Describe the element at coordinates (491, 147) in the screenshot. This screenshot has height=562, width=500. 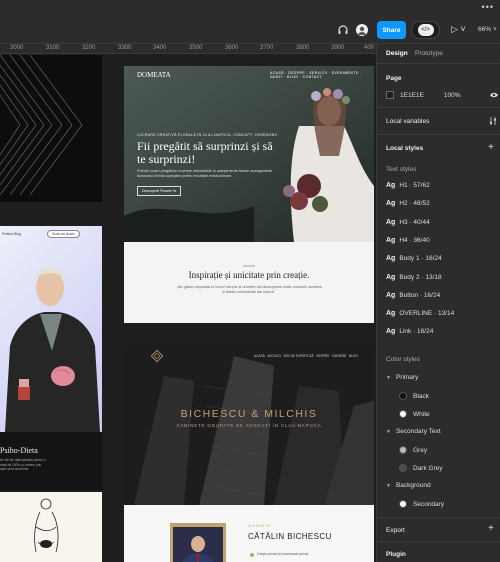
I see `add-style-icon: +` at that location.